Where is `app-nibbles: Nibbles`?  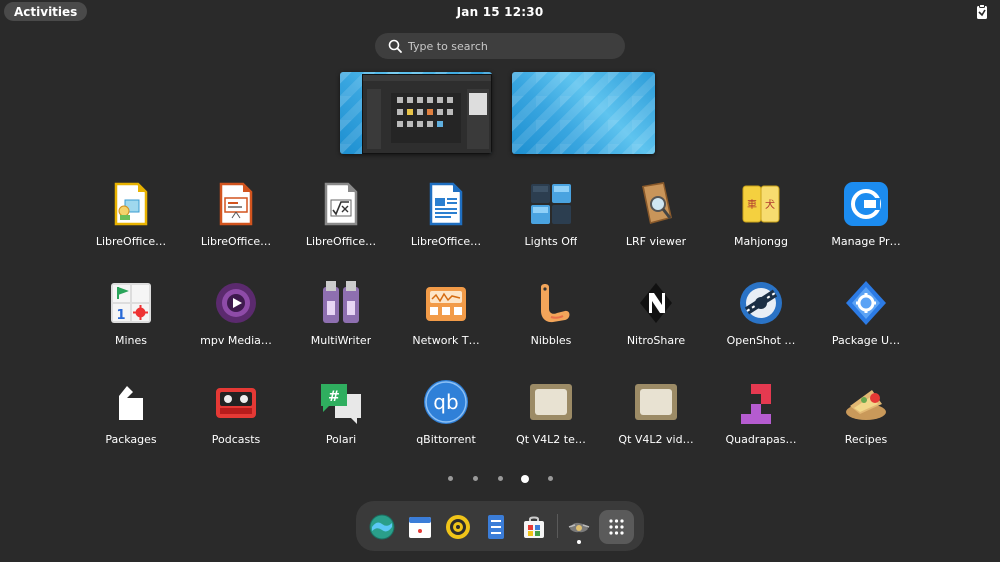 app-nibbles: Nibbles is located at coordinates (551, 317).